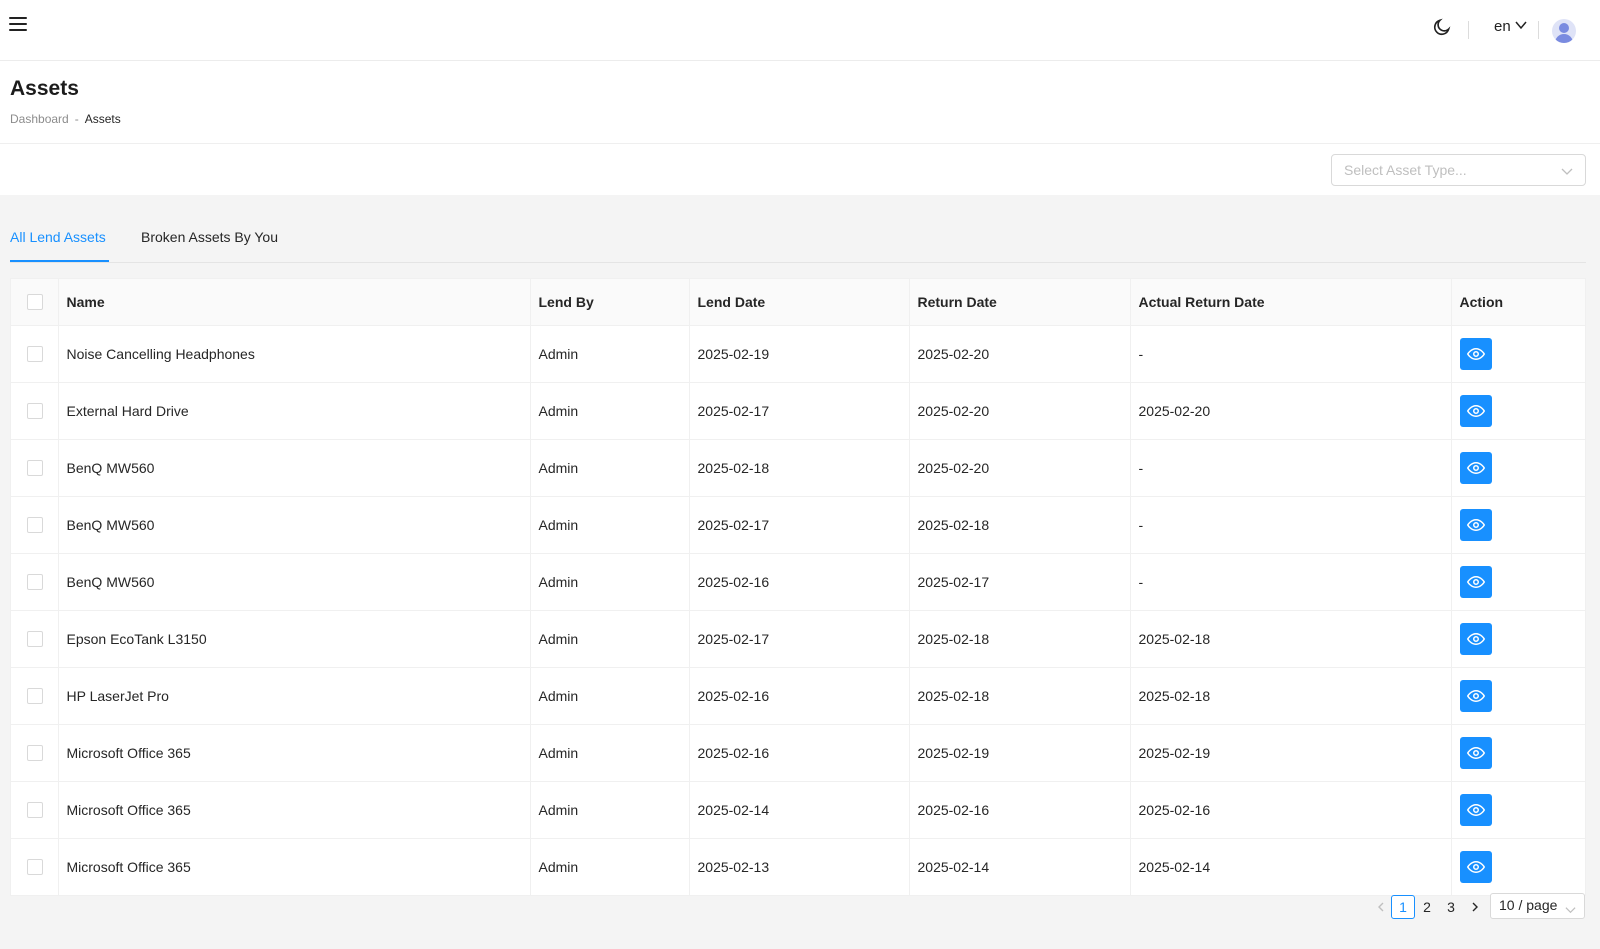 This screenshot has width=1600, height=949. What do you see at coordinates (1381, 907) in the screenshot?
I see `chevron-left-icon` at bounding box center [1381, 907].